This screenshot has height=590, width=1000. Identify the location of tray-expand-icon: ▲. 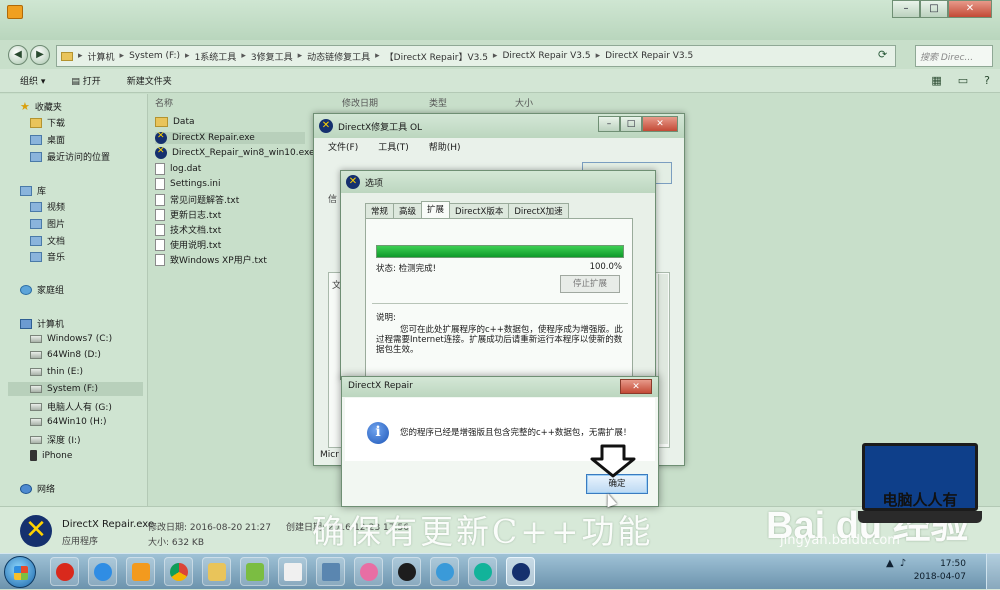
(890, 563).